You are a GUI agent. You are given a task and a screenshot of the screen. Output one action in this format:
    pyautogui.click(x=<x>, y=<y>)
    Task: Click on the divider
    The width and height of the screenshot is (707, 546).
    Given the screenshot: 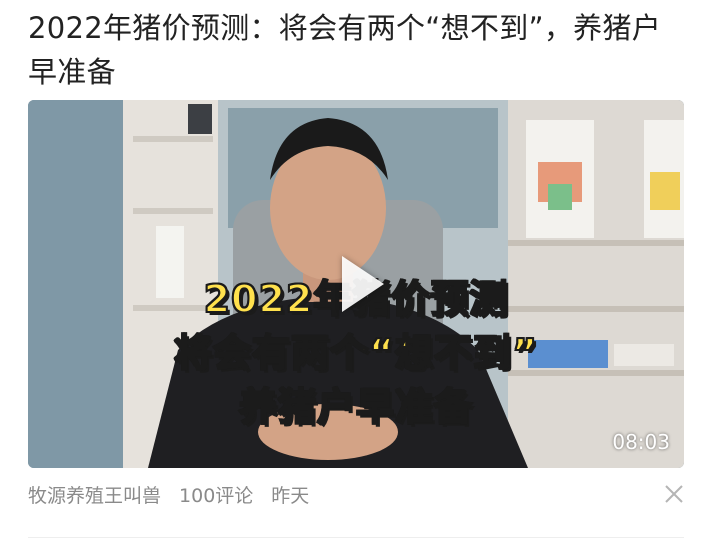 What is the action you would take?
    pyautogui.click(x=356, y=537)
    